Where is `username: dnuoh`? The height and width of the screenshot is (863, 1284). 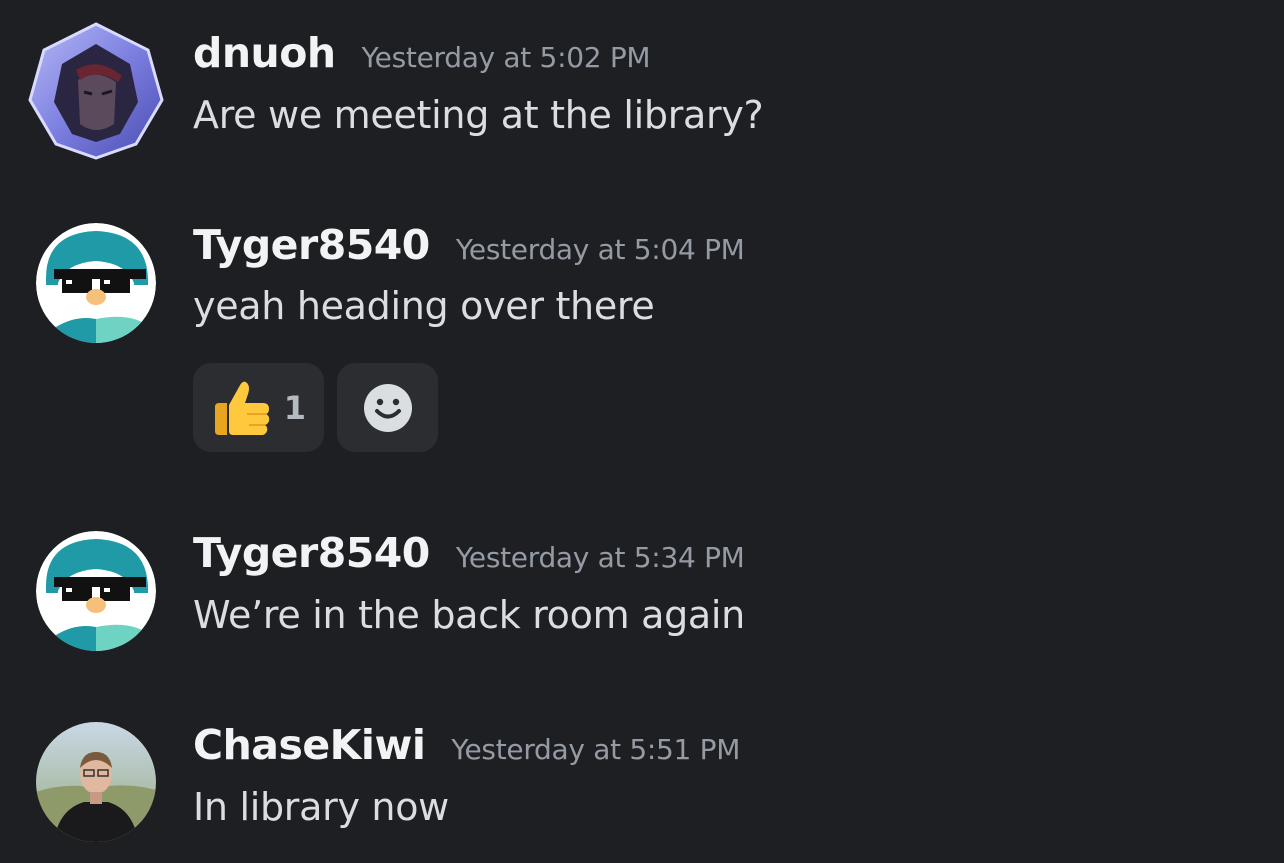
username: dnuoh is located at coordinates (264, 53).